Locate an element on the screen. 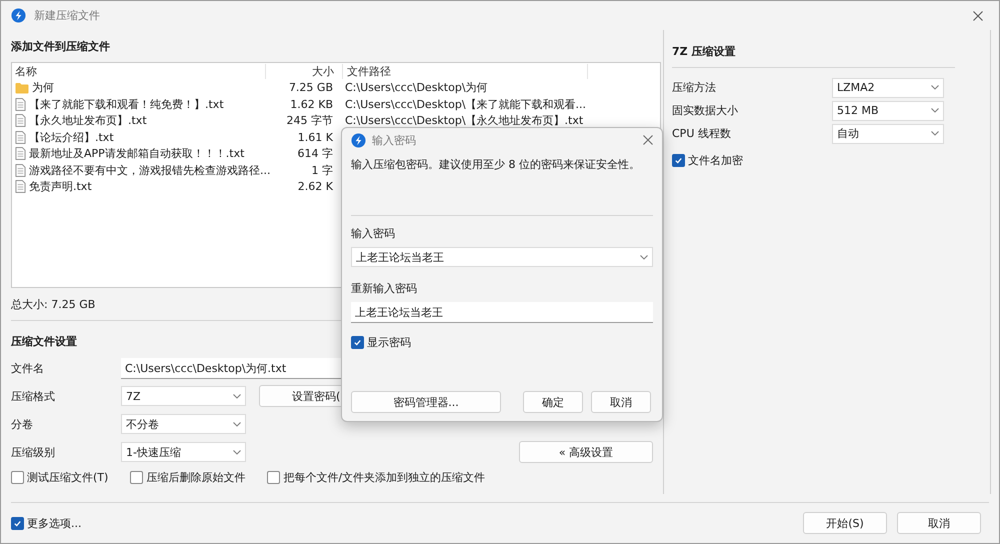 Image resolution: width=1000 pixels, height=544 pixels. advanced-settings-button: « 高级设置 is located at coordinates (586, 452).